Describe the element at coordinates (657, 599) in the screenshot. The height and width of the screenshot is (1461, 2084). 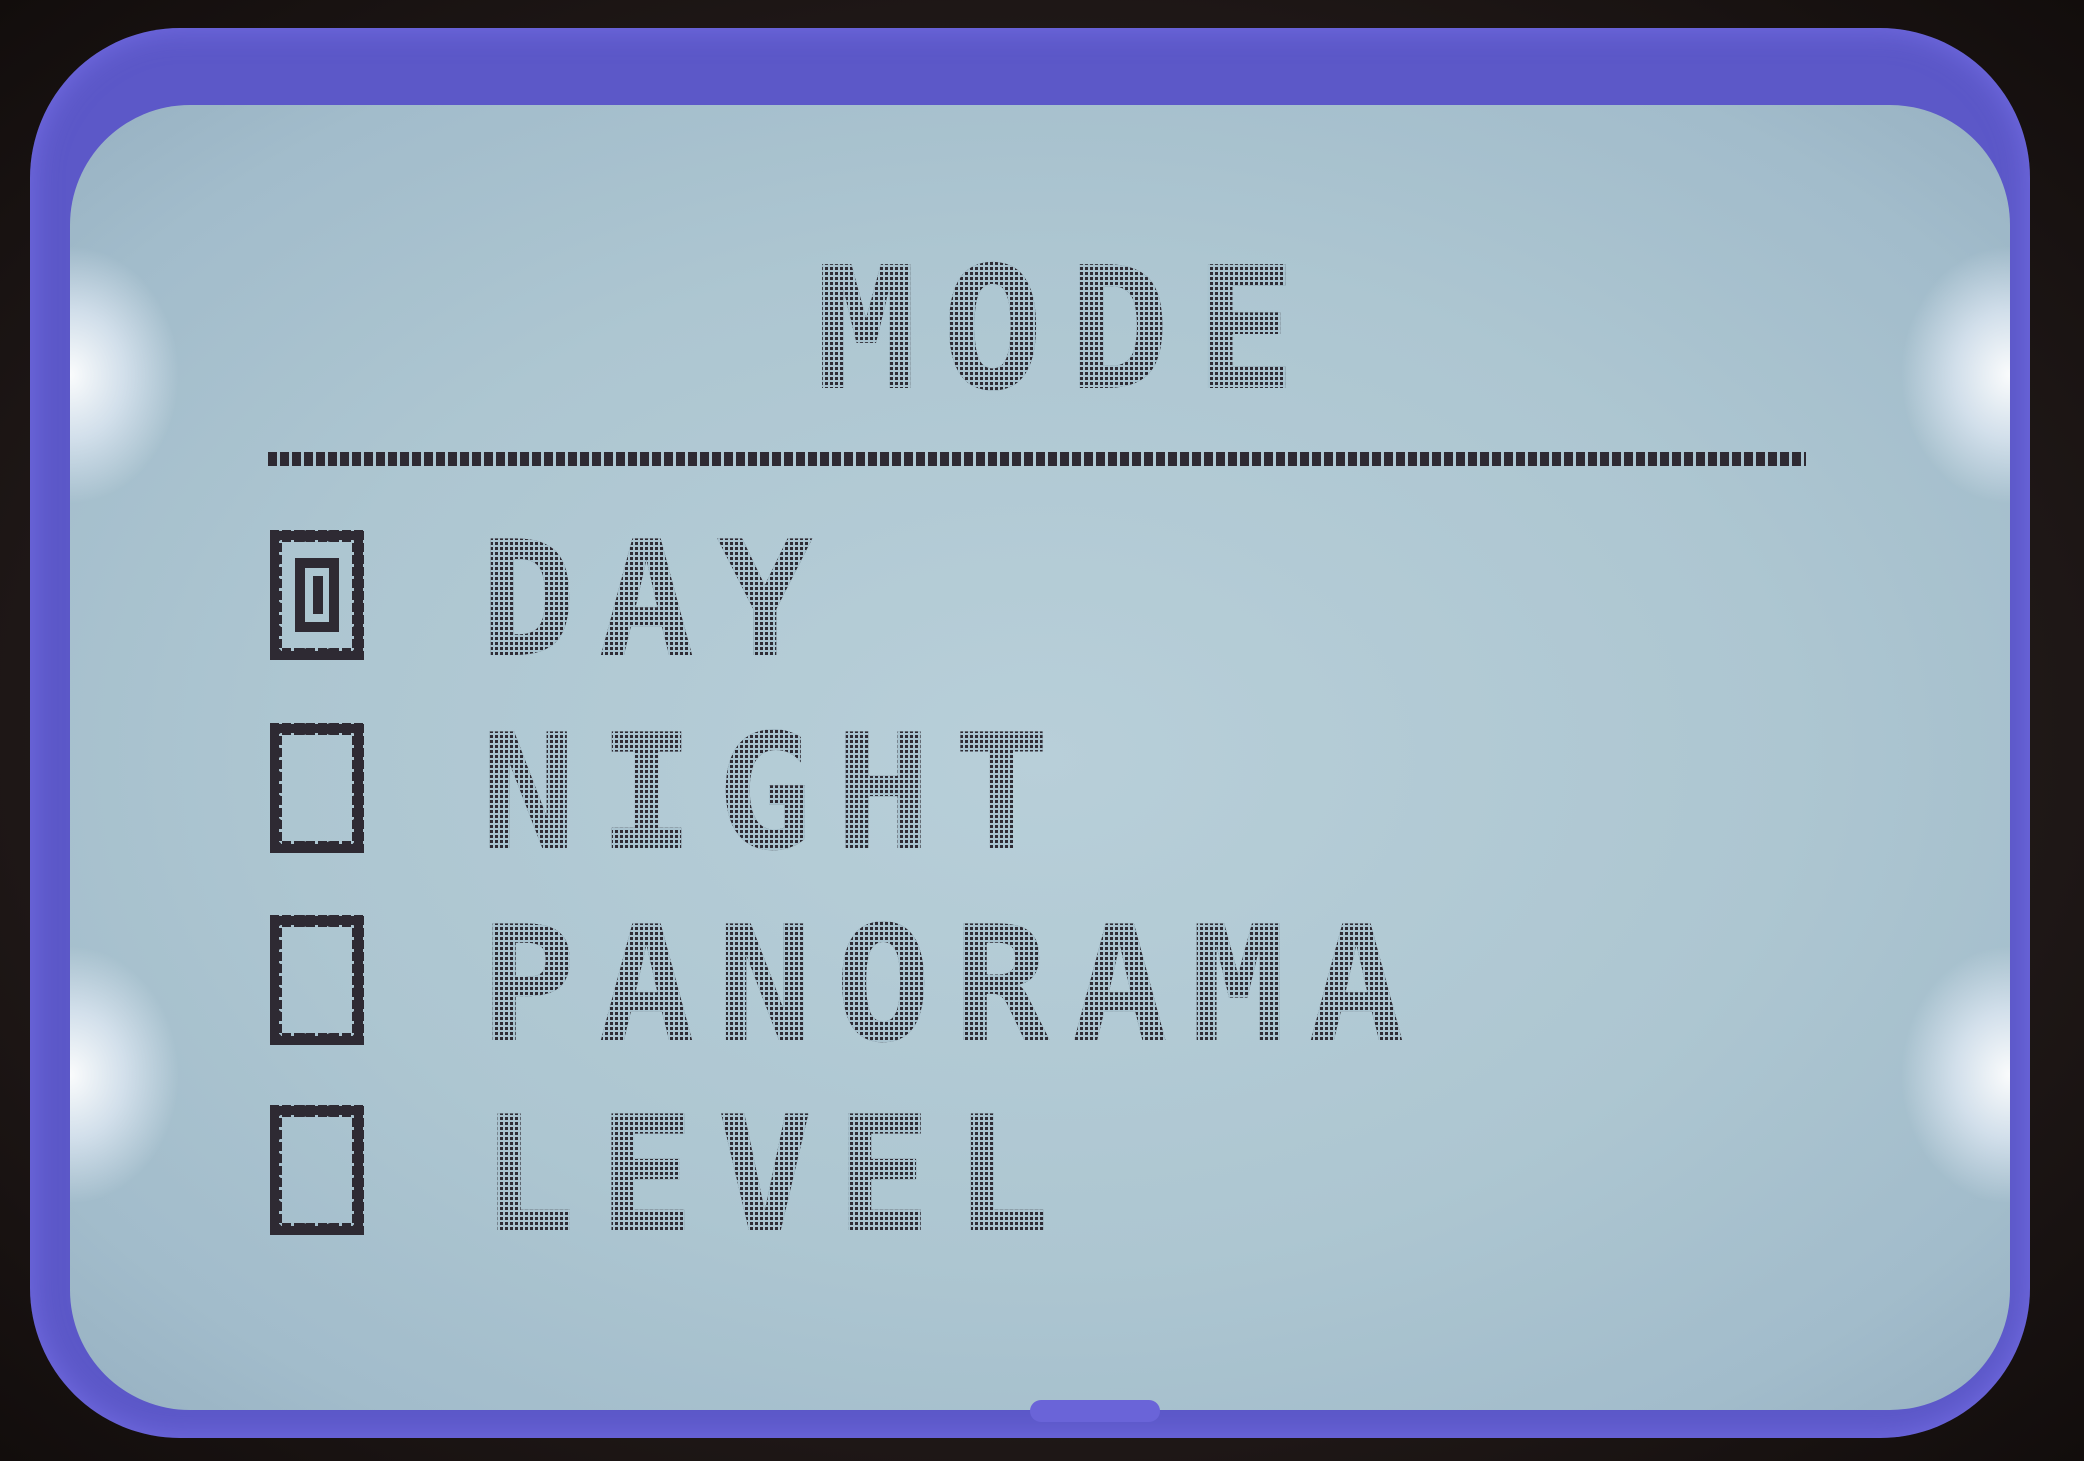
I see `menu-item-label: DAY` at that location.